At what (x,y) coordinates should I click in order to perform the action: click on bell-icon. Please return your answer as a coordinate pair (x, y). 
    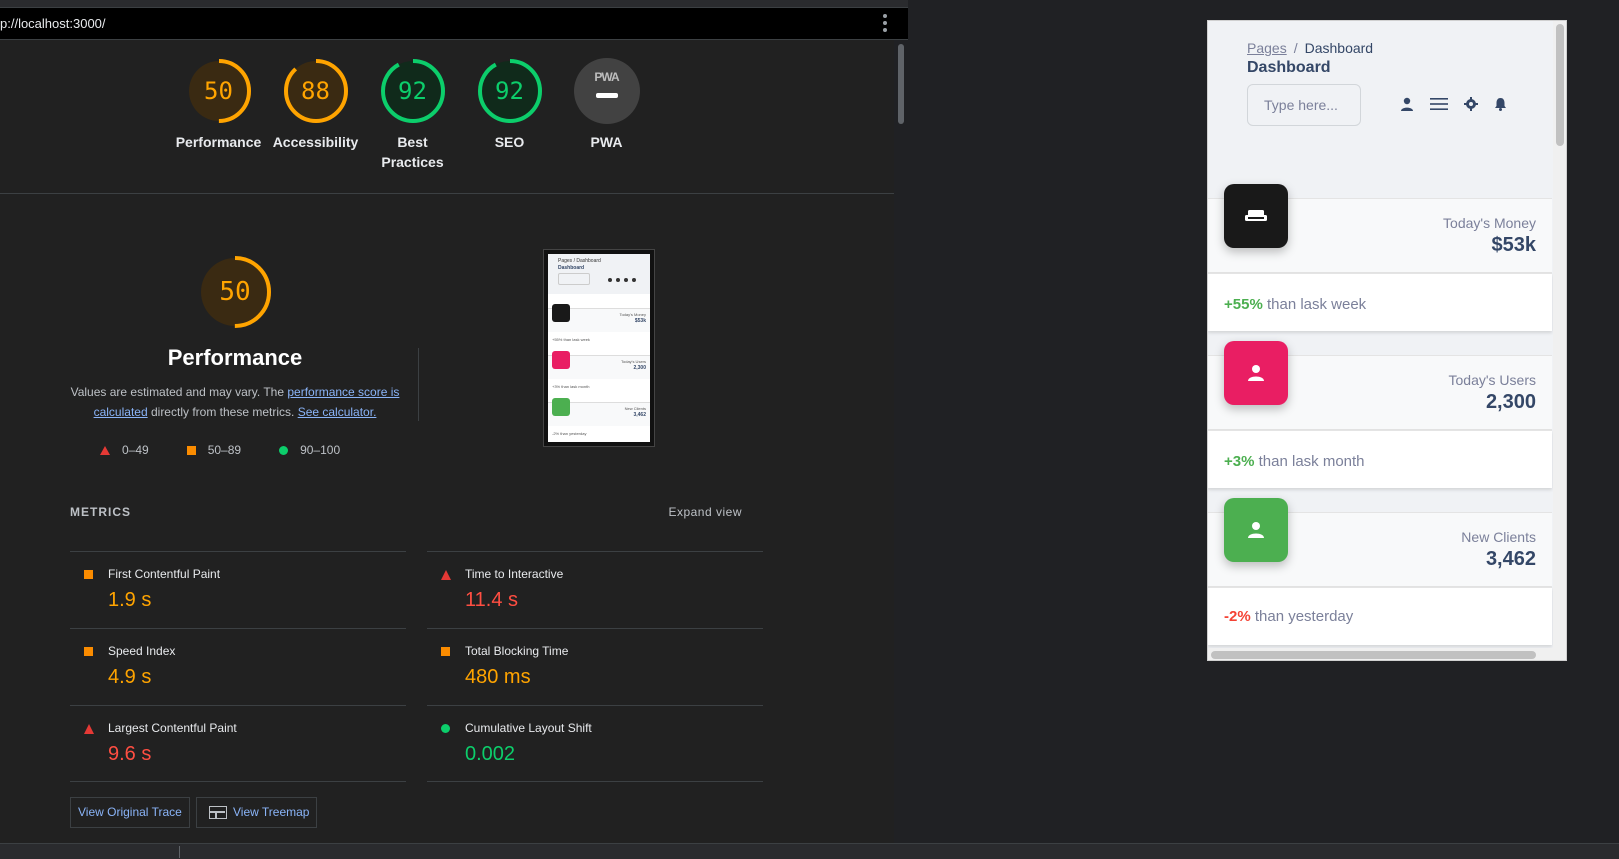
    Looking at the image, I should click on (1500, 106).